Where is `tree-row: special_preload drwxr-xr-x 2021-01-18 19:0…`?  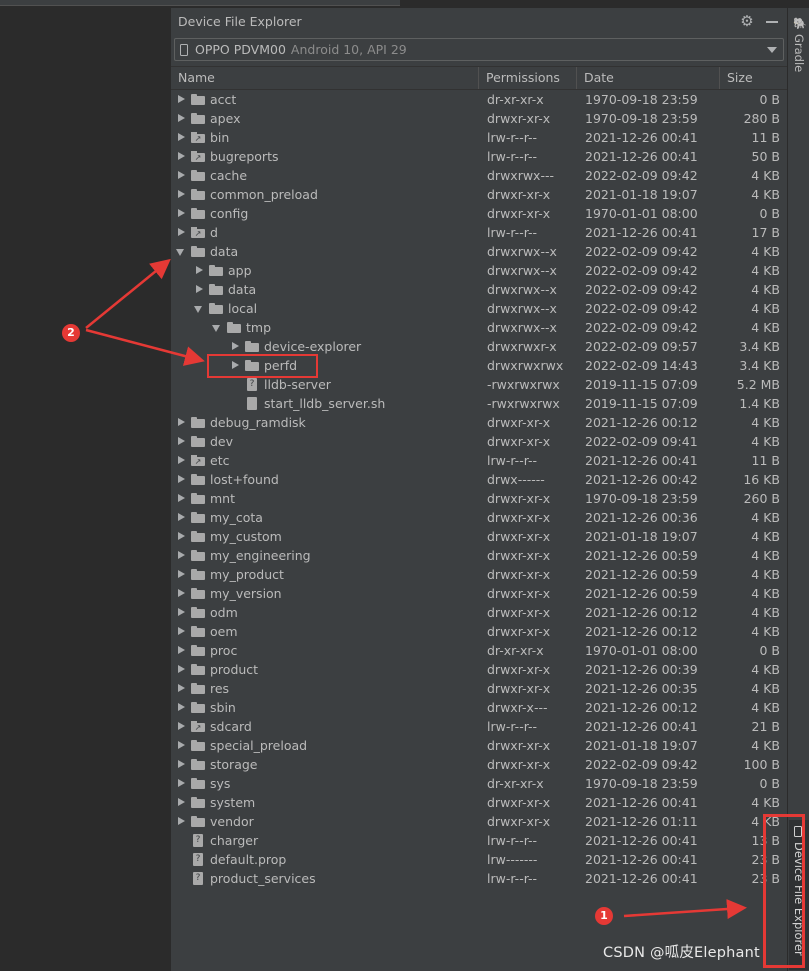
tree-row: special_preload drwxr-xr-x 2021-01-18 19:0… is located at coordinates (479, 745).